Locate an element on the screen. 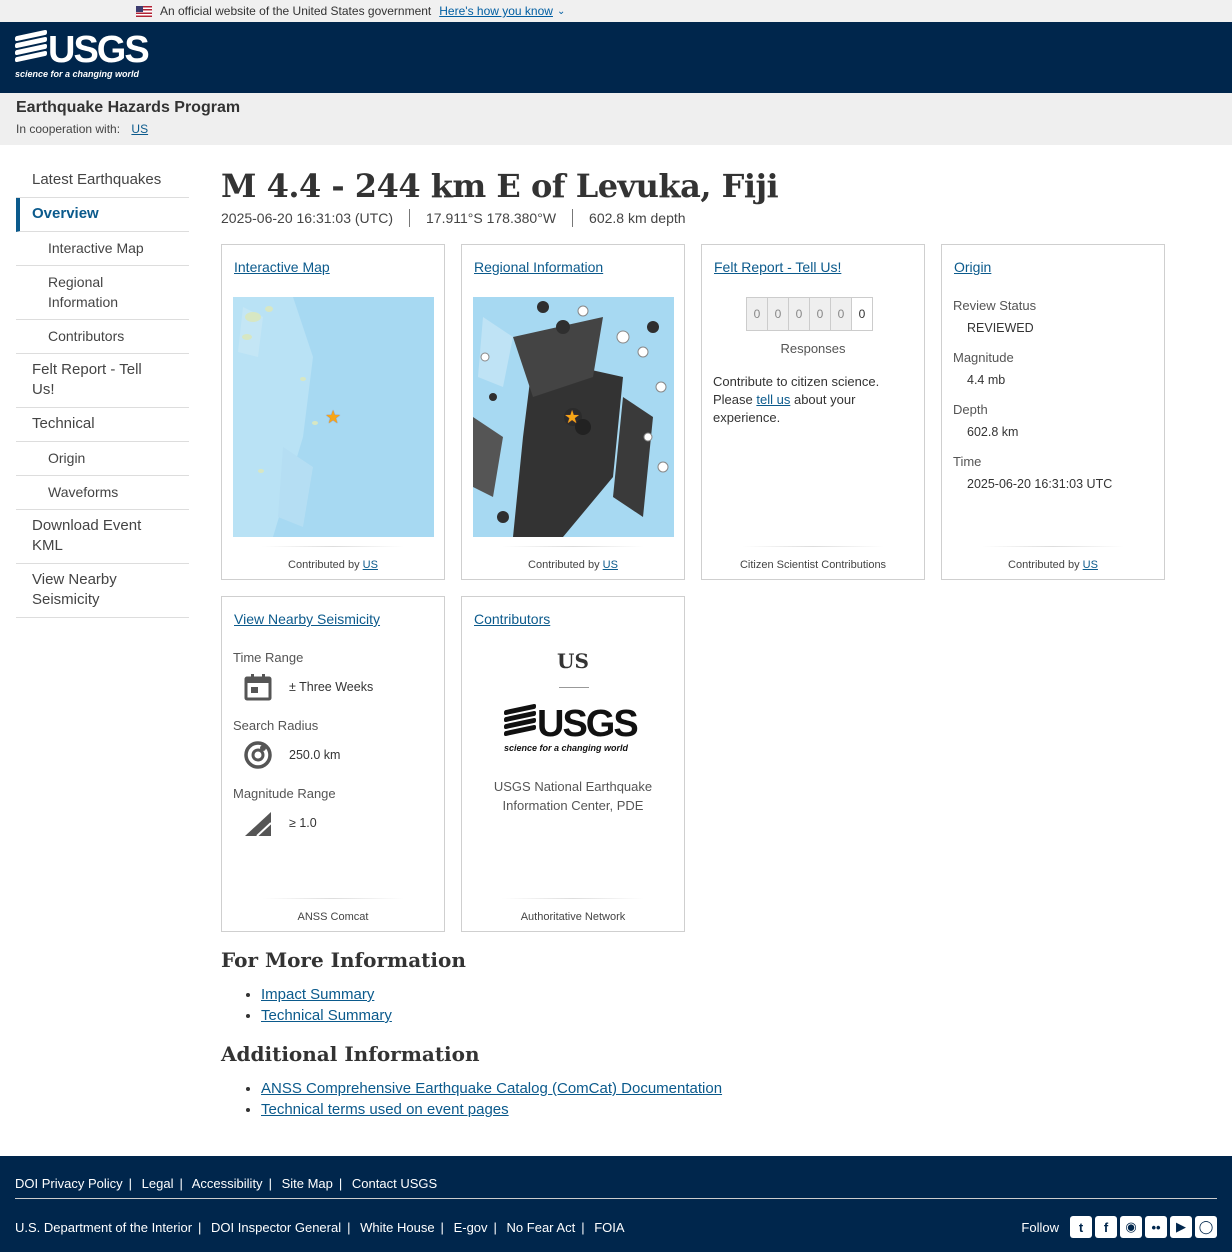 The height and width of the screenshot is (1252, 1232). sidebar-item-felt-report: Felt Report - Tell Us! is located at coordinates (102, 381).